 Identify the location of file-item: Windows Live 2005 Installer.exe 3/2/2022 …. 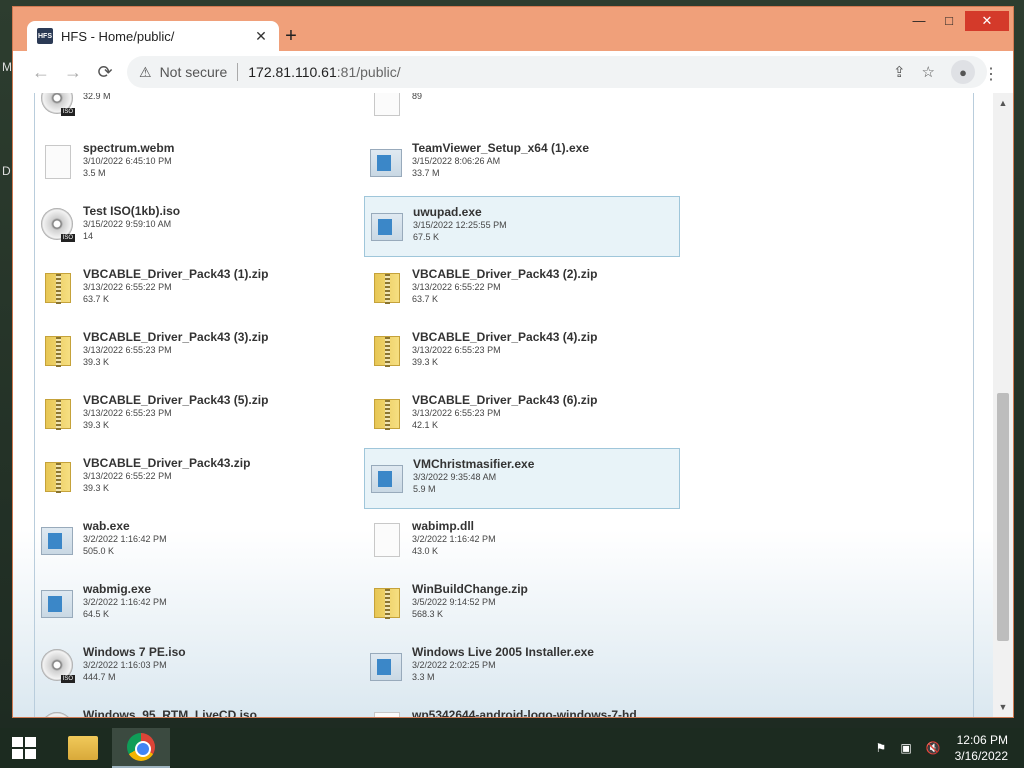
(522, 667).